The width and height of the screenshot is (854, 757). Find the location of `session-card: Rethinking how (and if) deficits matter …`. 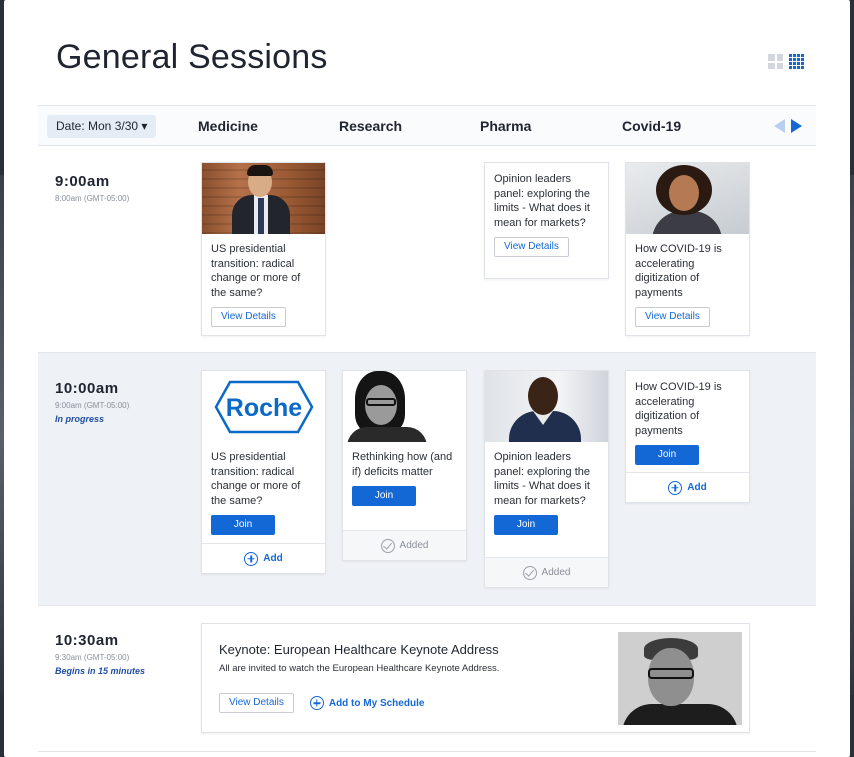

session-card: Rethinking how (and if) deficits matter … is located at coordinates (404, 465).